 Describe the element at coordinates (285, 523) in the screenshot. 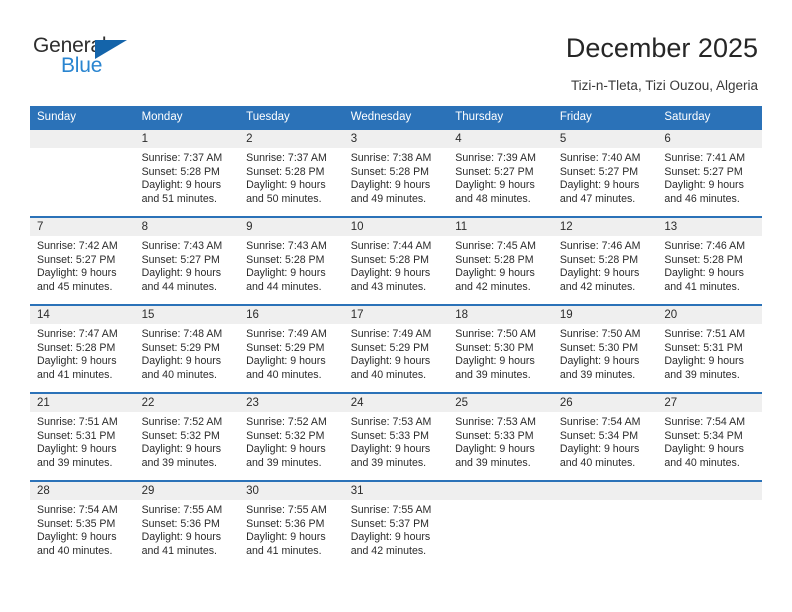

I see `sunset-text: Sunset: 5:36 PM` at that location.